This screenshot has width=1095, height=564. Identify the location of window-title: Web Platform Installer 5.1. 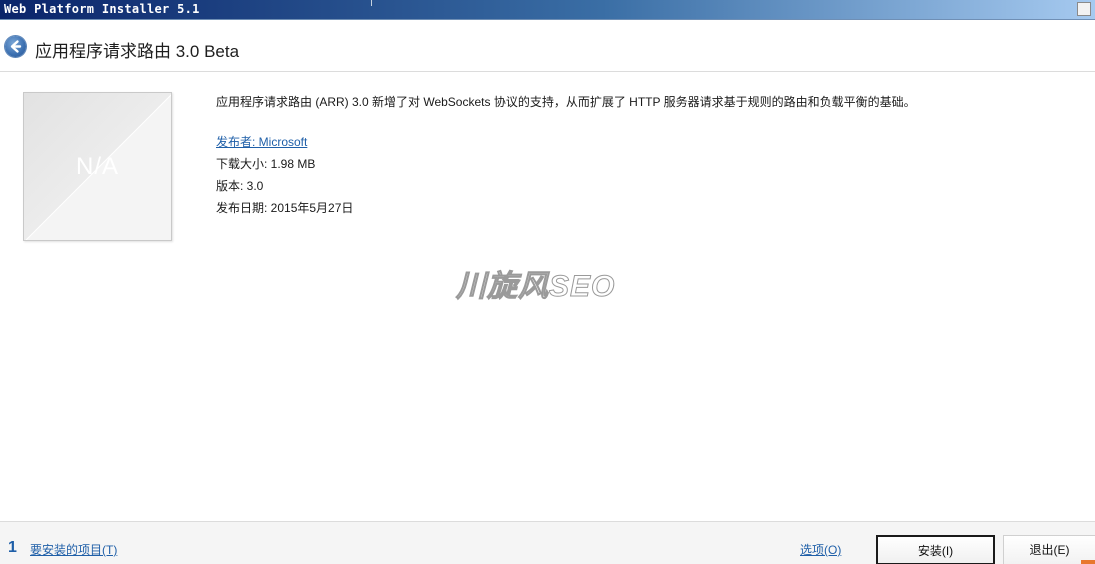
(102, 9).